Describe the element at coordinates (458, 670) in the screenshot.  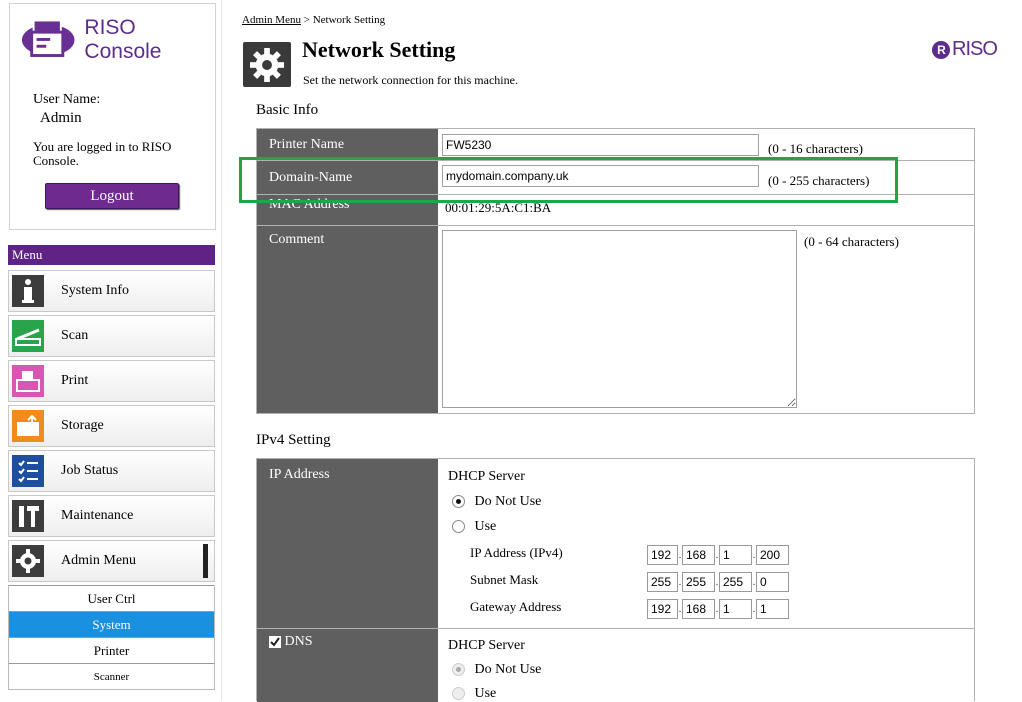
I see `dns-radio-do-not-use` at that location.